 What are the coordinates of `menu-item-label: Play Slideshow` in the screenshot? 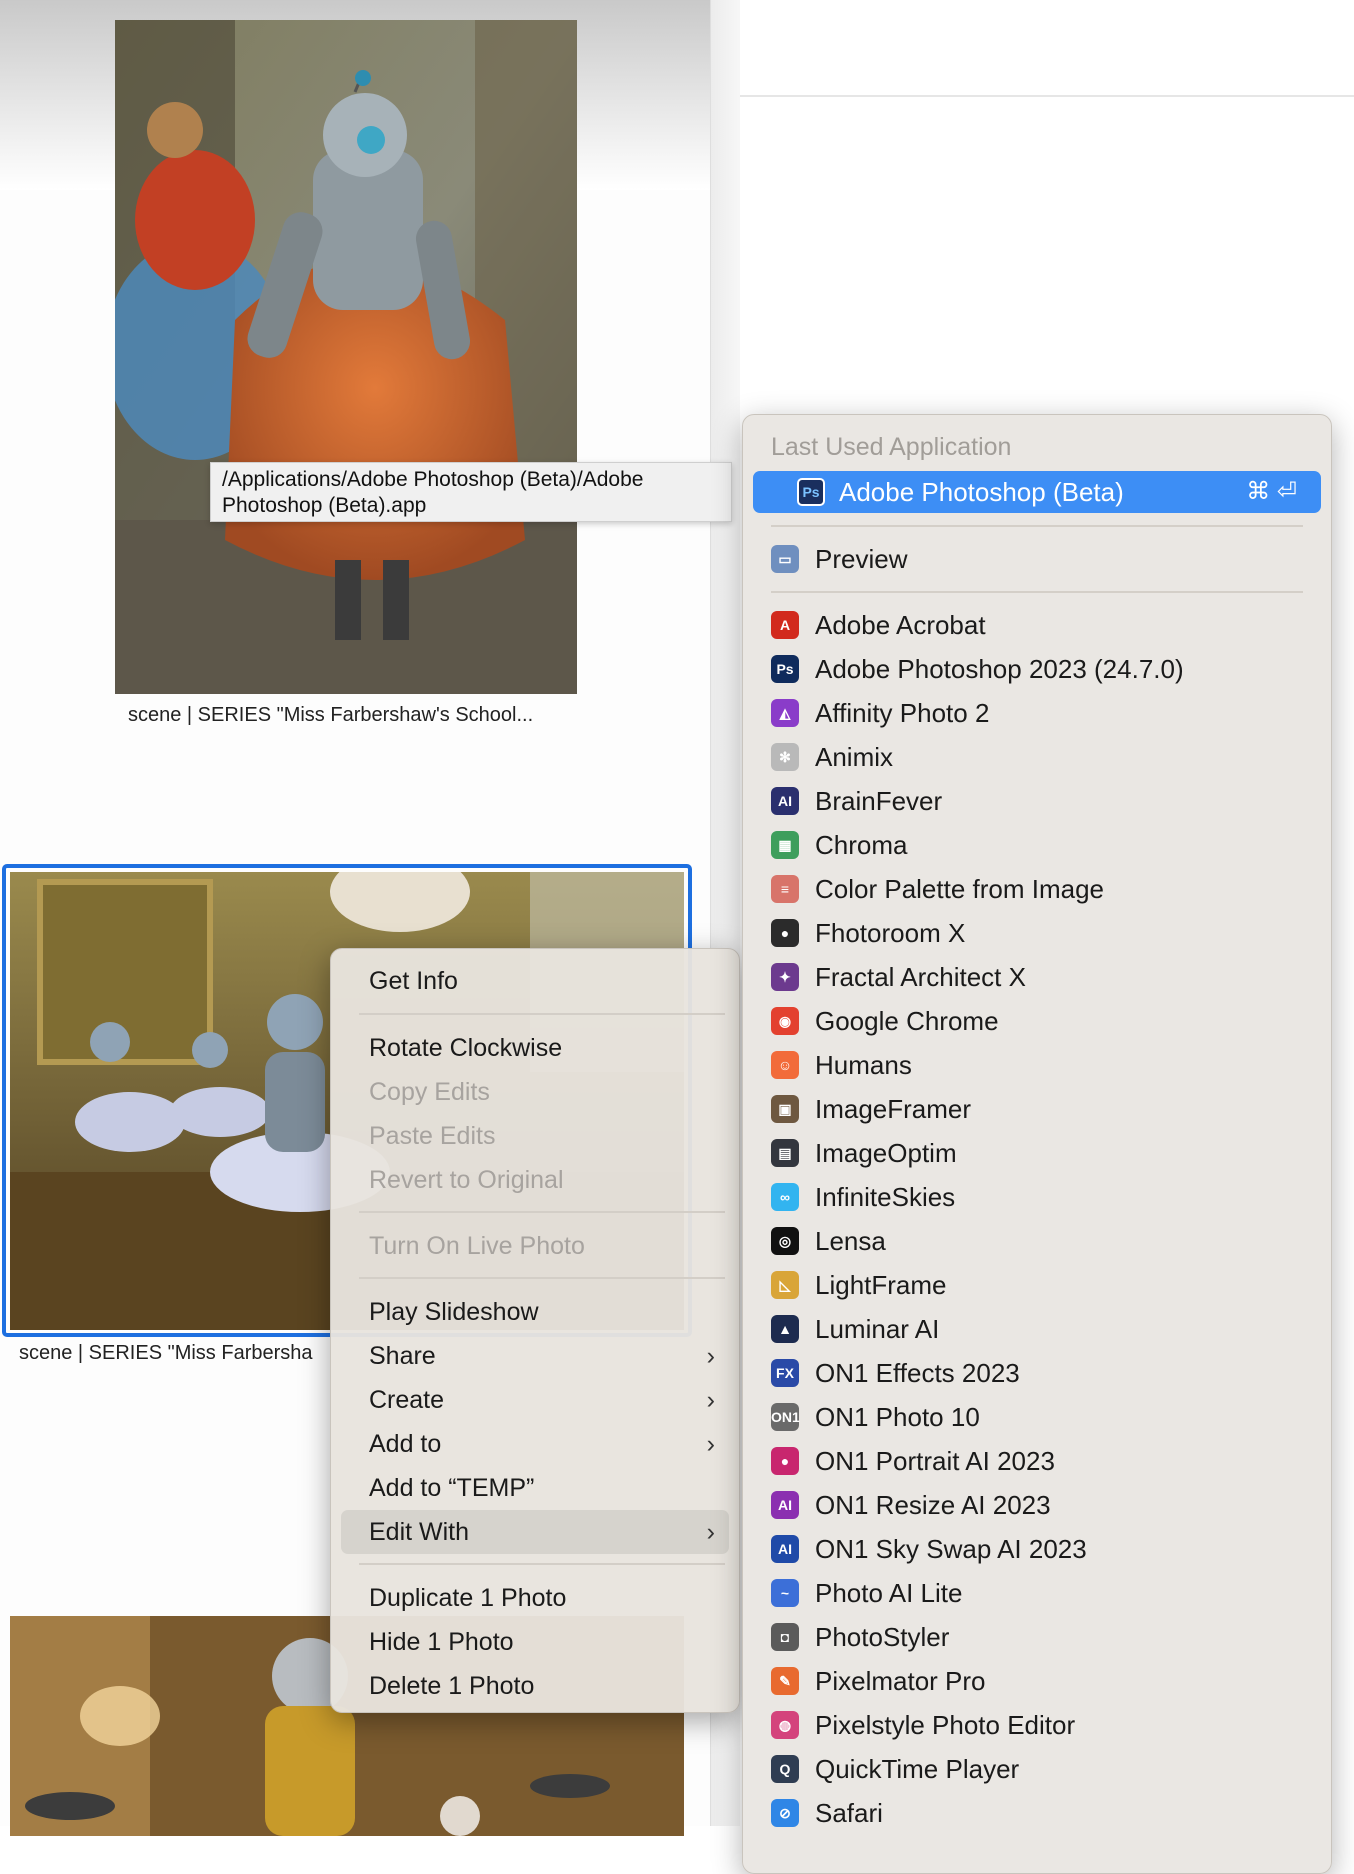 It's located at (454, 1312).